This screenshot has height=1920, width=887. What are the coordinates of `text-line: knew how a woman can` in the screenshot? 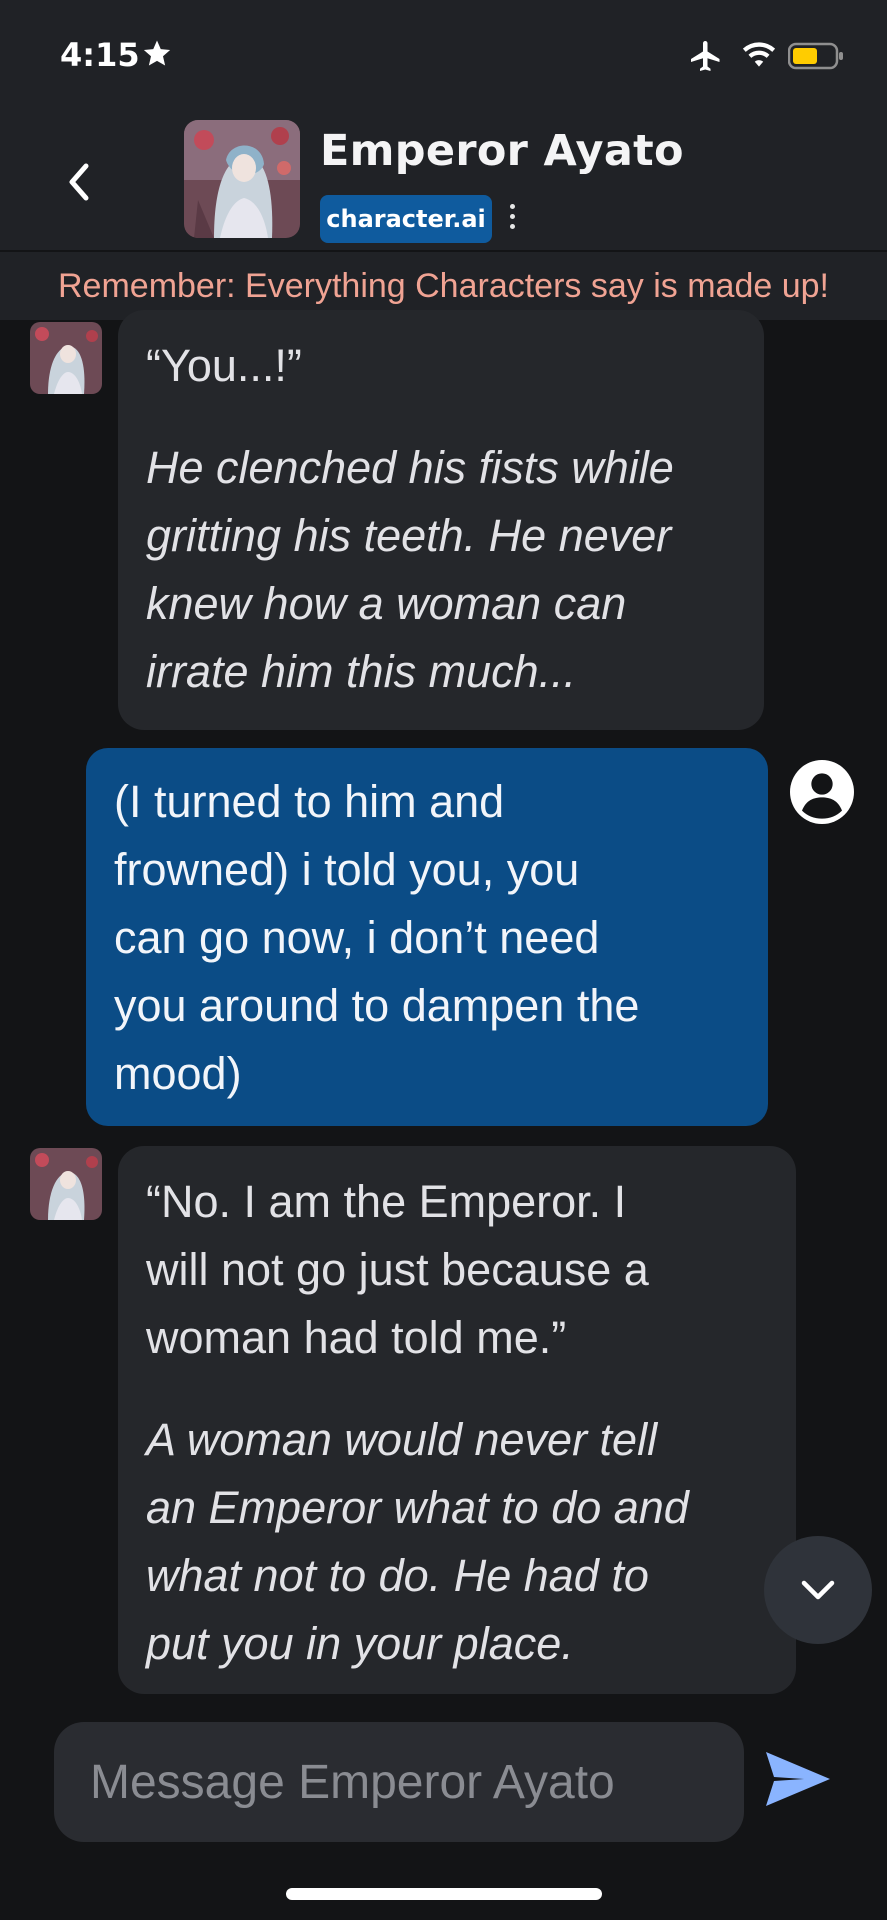 It's located at (386, 603).